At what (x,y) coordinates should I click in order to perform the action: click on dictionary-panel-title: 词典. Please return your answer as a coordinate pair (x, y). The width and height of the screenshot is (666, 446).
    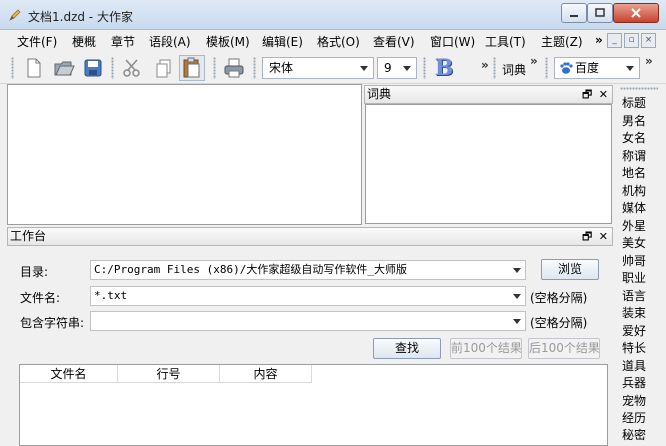
    Looking at the image, I should click on (379, 94).